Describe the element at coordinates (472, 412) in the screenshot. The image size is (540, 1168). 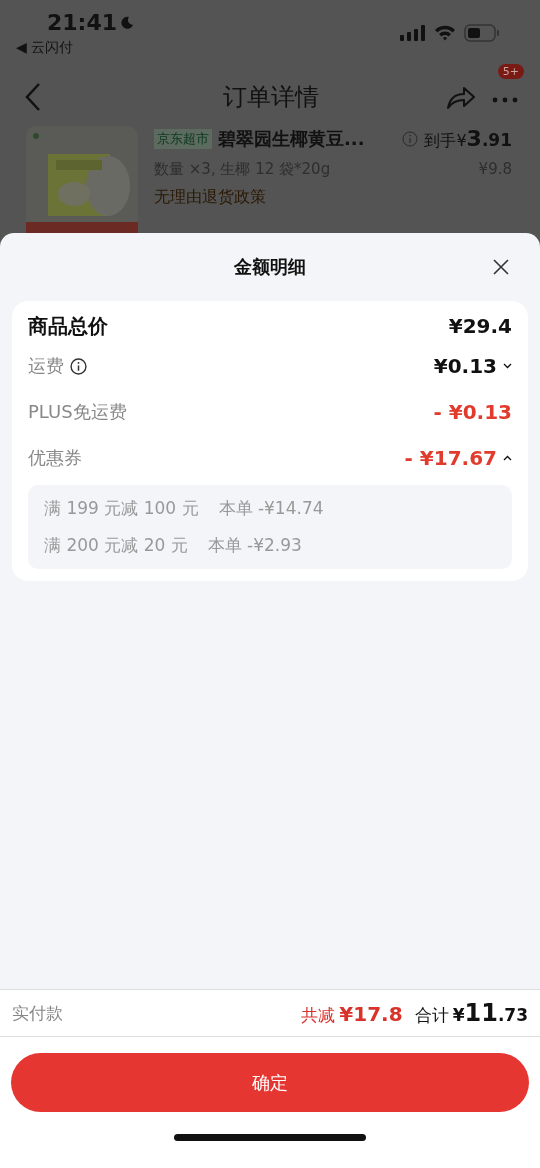
I see `row-amount: - ¥0.13` at that location.